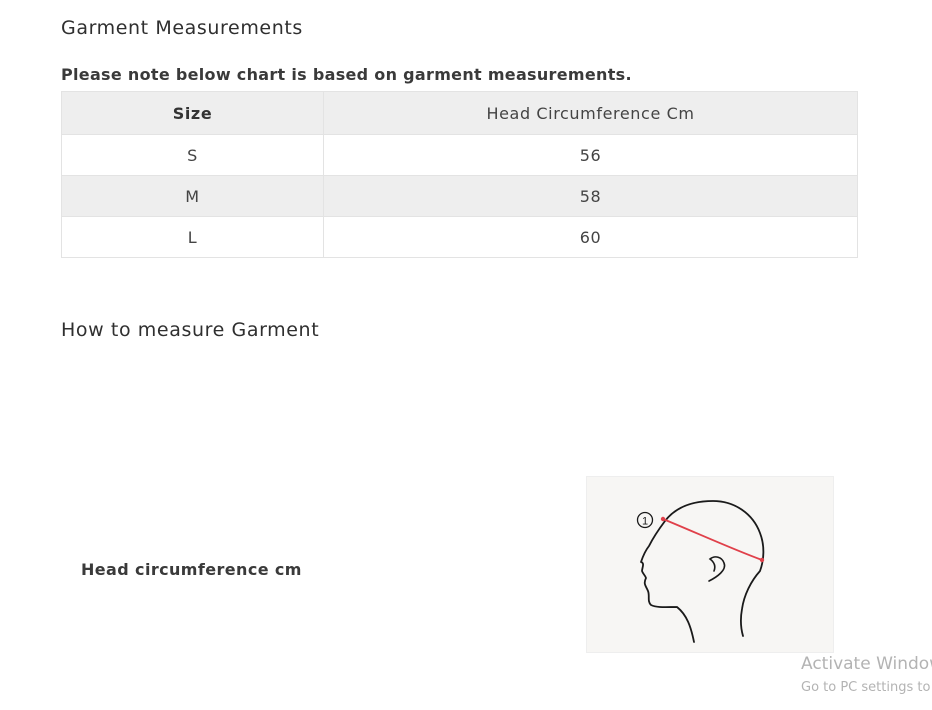 This screenshot has height=710, width=932. What do you see at coordinates (192, 237) in the screenshot?
I see `size-cell: L` at bounding box center [192, 237].